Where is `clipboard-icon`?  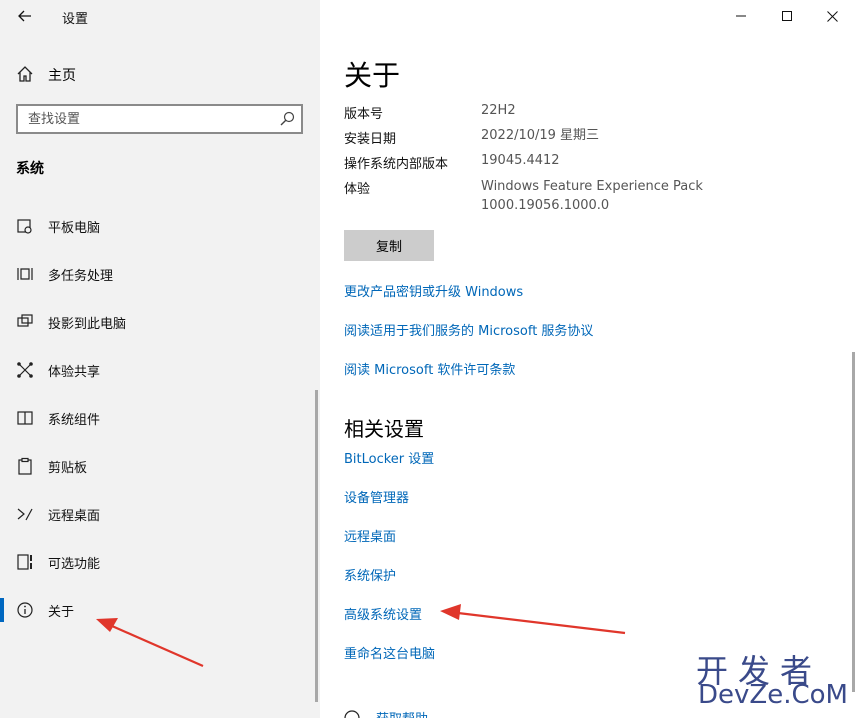
clipboard-icon is located at coordinates (25, 466).